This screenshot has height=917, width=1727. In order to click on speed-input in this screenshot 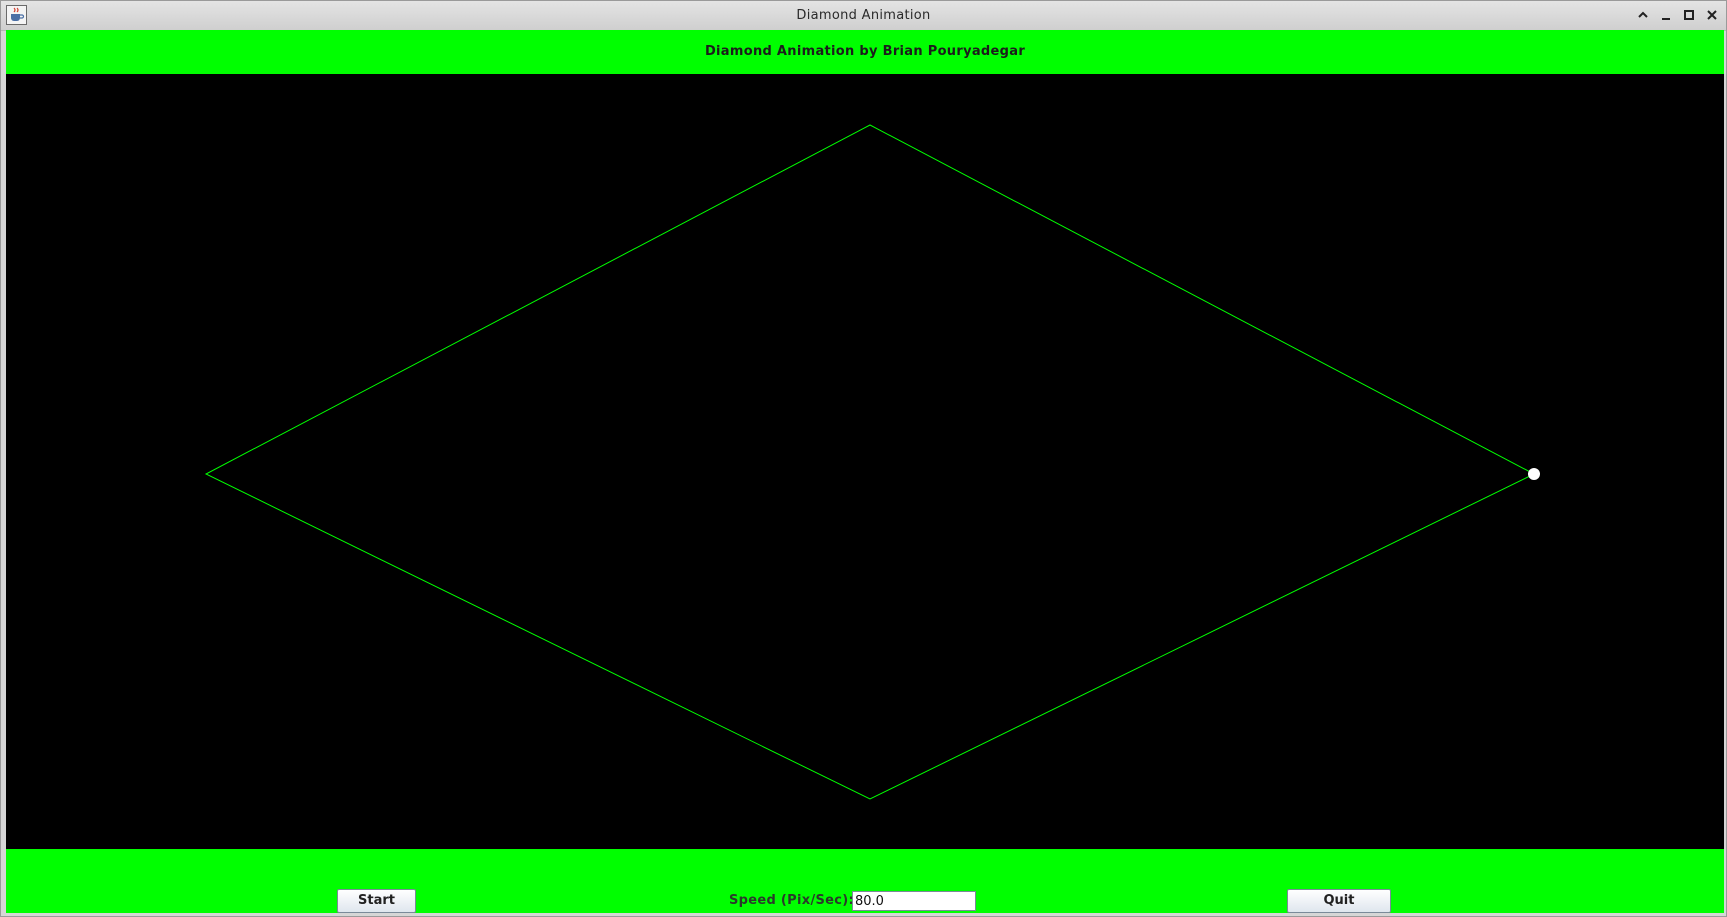, I will do `click(914, 901)`.